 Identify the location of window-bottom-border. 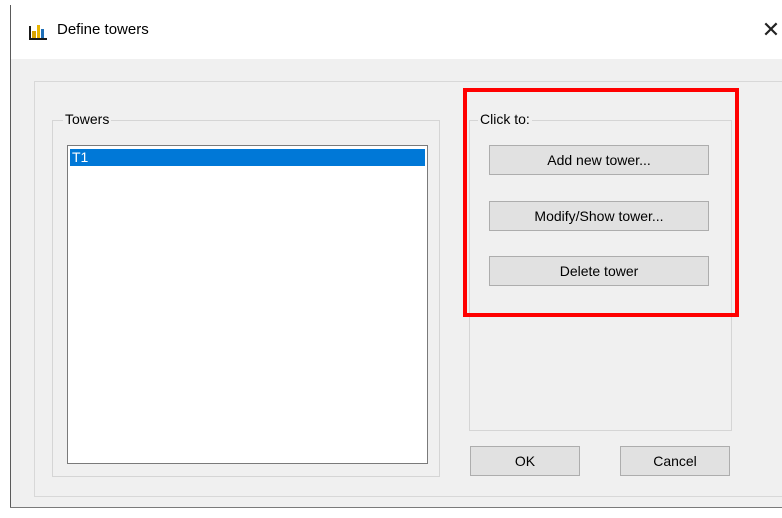
(396, 507).